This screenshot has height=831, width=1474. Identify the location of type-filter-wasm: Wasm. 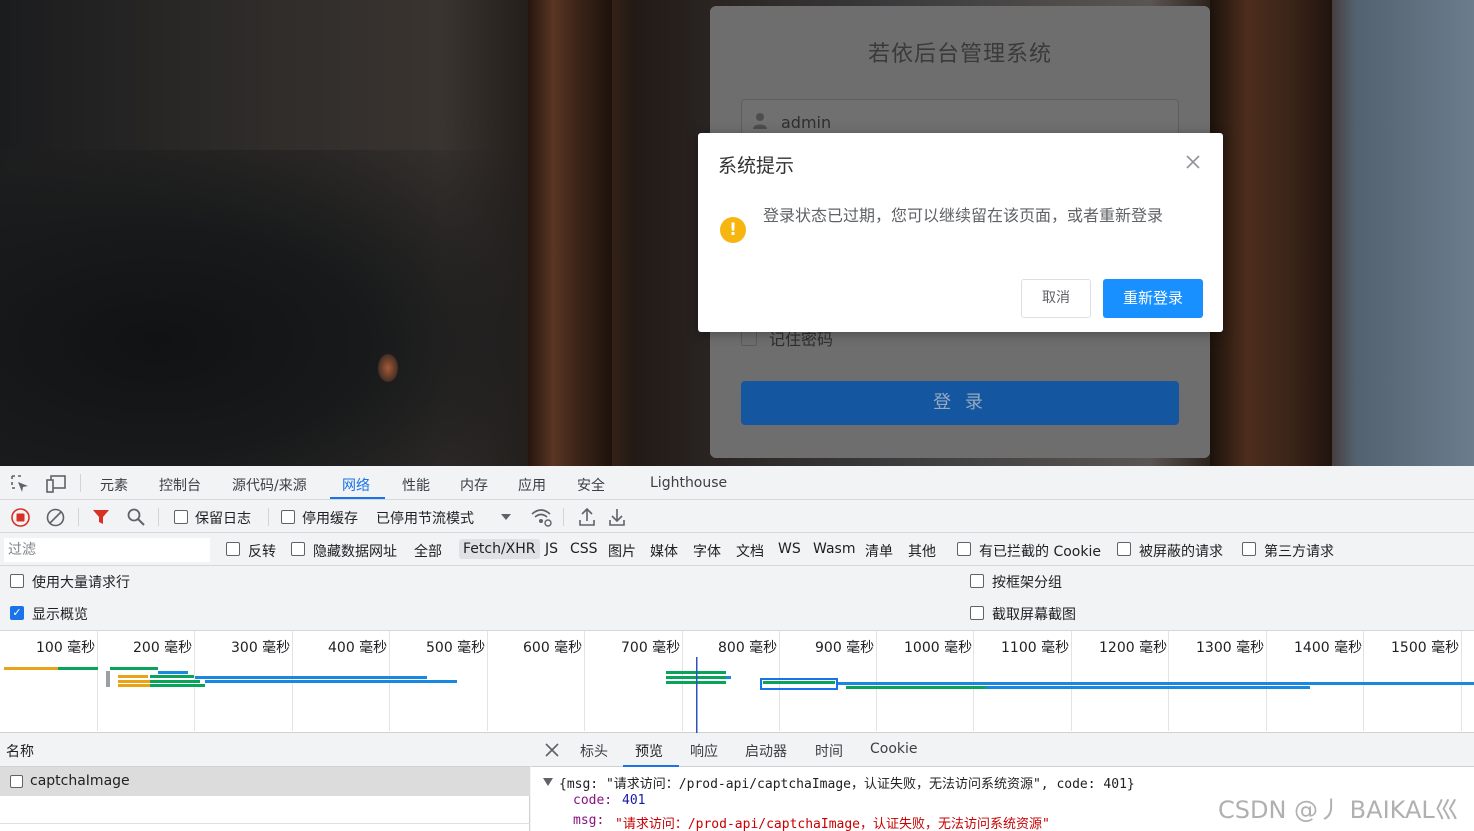
(834, 549).